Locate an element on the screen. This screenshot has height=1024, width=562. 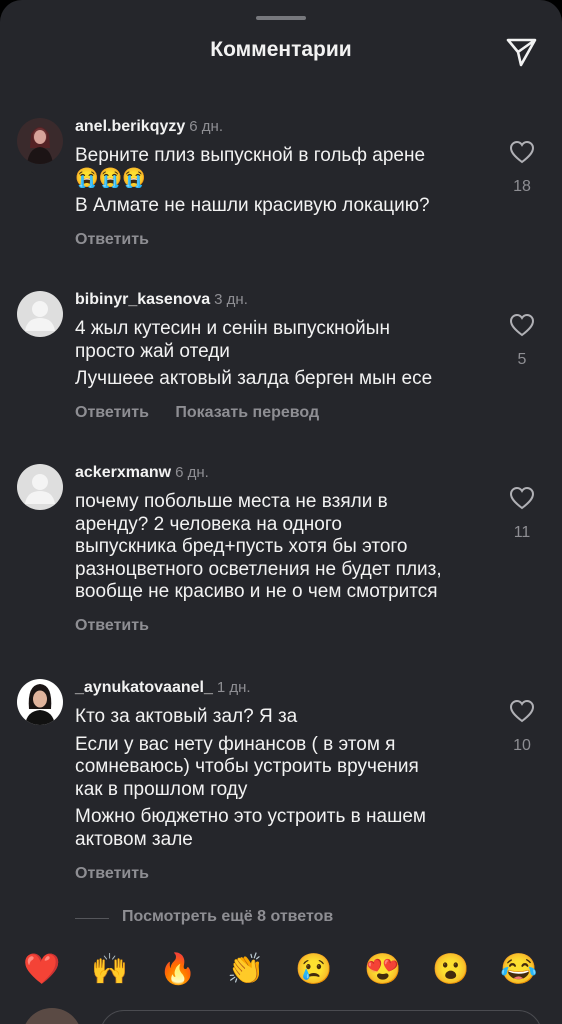
quick-reactions-bar: ❤️ 🙌 🔥 👏 😢 😍 😮 😂 is located at coordinates (281, 970).